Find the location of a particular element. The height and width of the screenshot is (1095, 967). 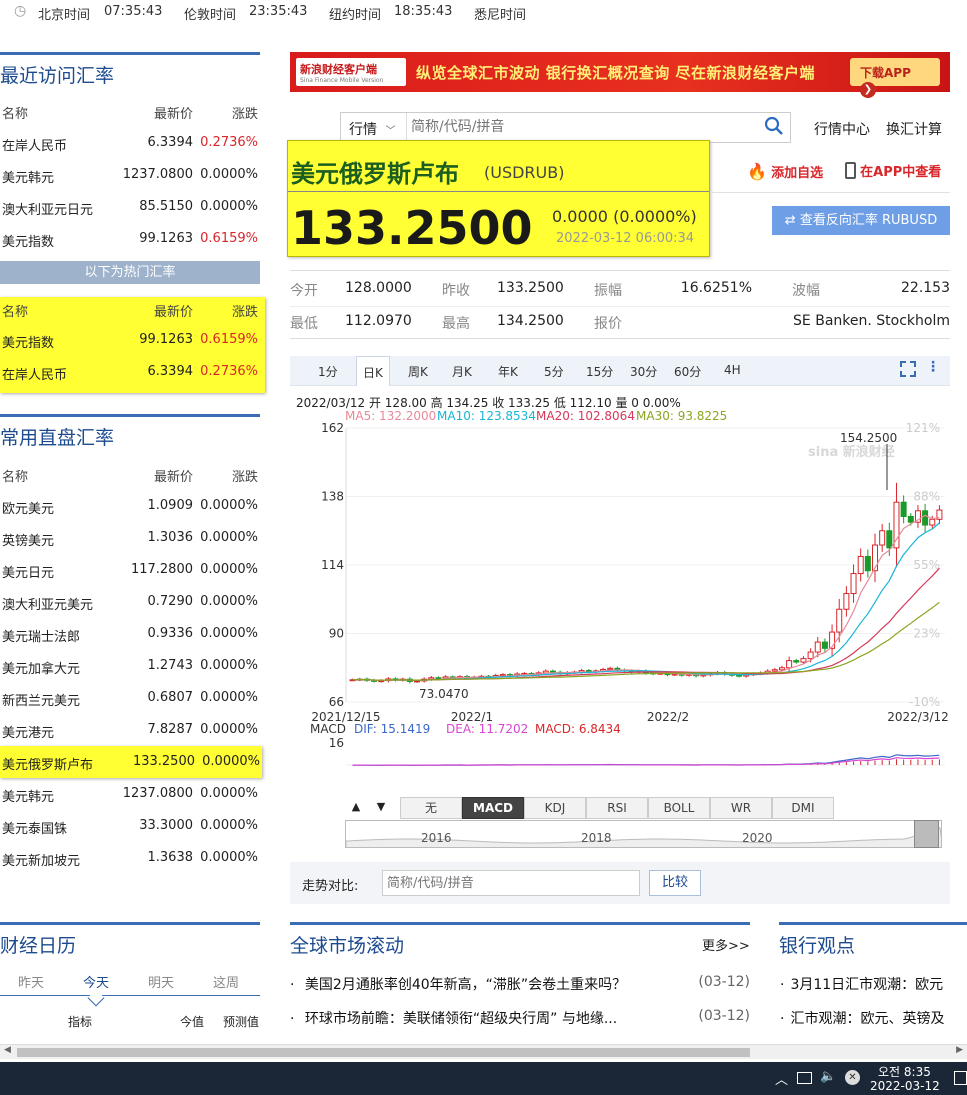

search-icon is located at coordinates (774, 128).